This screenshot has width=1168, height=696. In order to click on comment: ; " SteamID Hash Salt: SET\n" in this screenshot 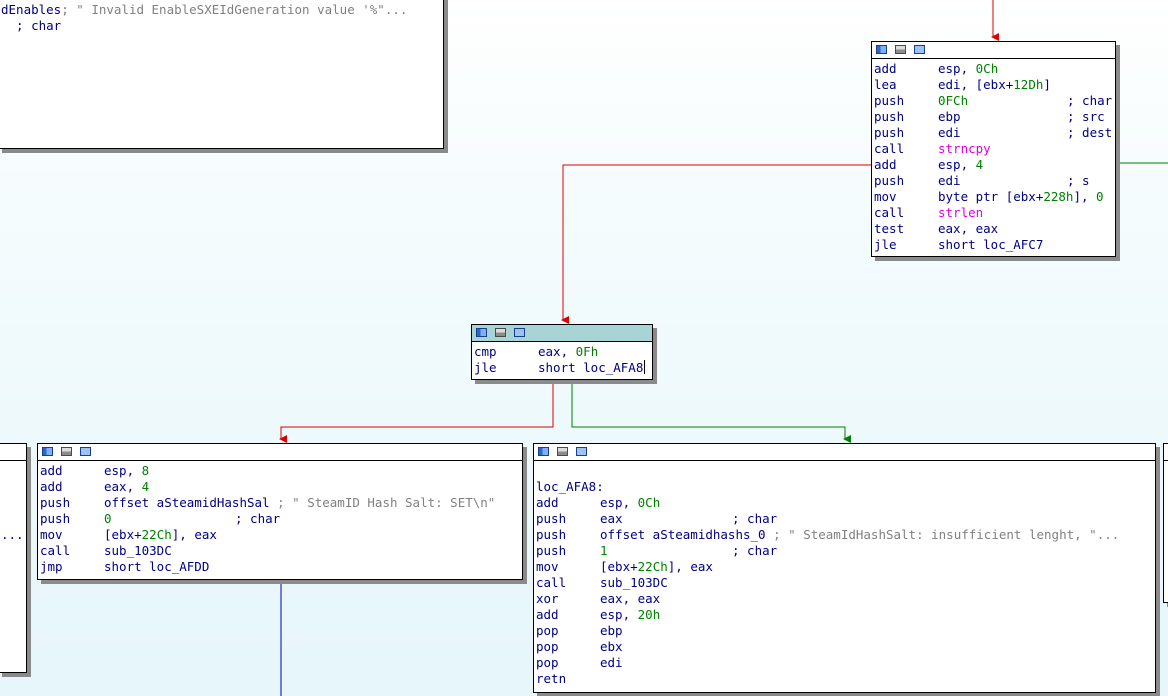, I will do `click(386, 502)`.